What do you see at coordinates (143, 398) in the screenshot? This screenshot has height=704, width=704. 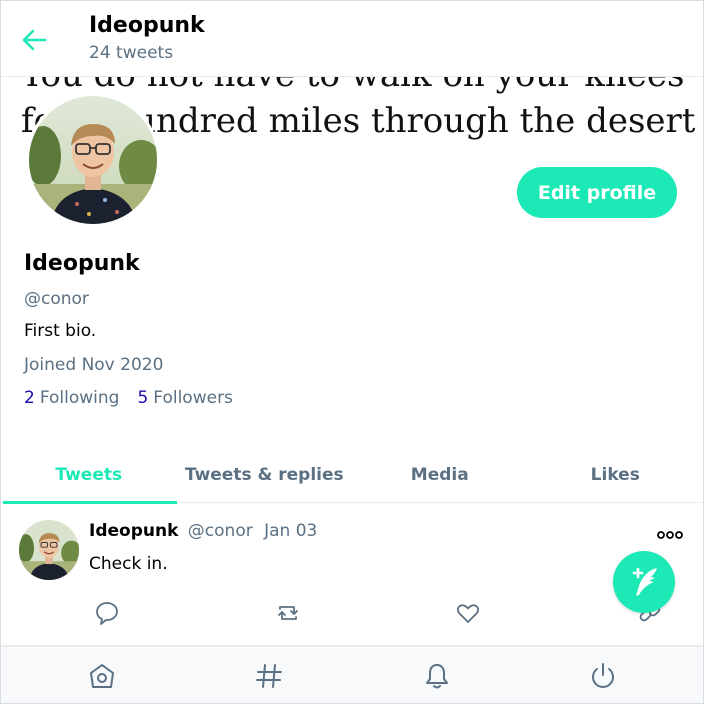 I see `followers-count: 5` at bounding box center [143, 398].